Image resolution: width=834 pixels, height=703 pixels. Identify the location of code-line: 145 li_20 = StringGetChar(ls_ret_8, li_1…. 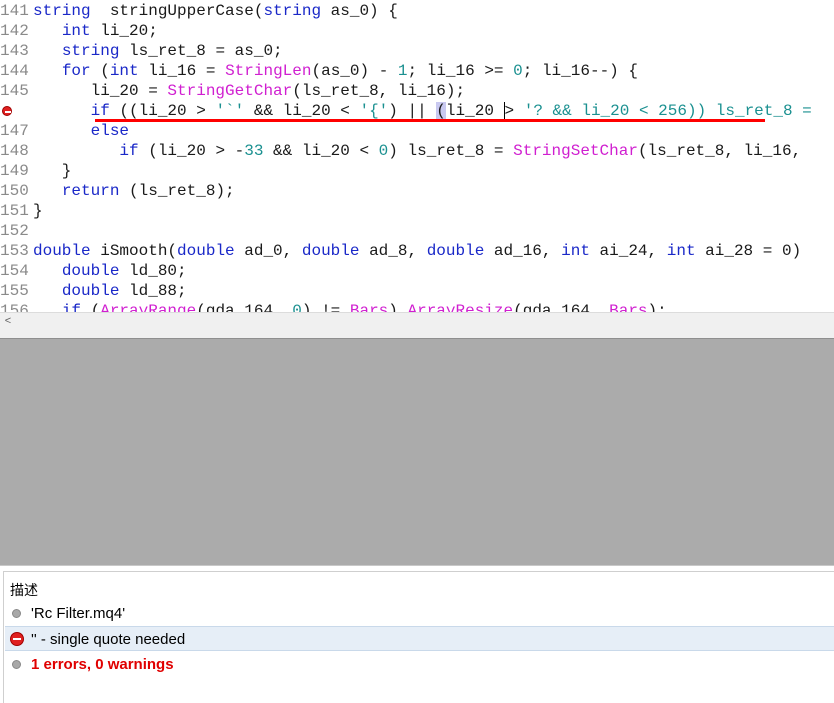
(417, 91).